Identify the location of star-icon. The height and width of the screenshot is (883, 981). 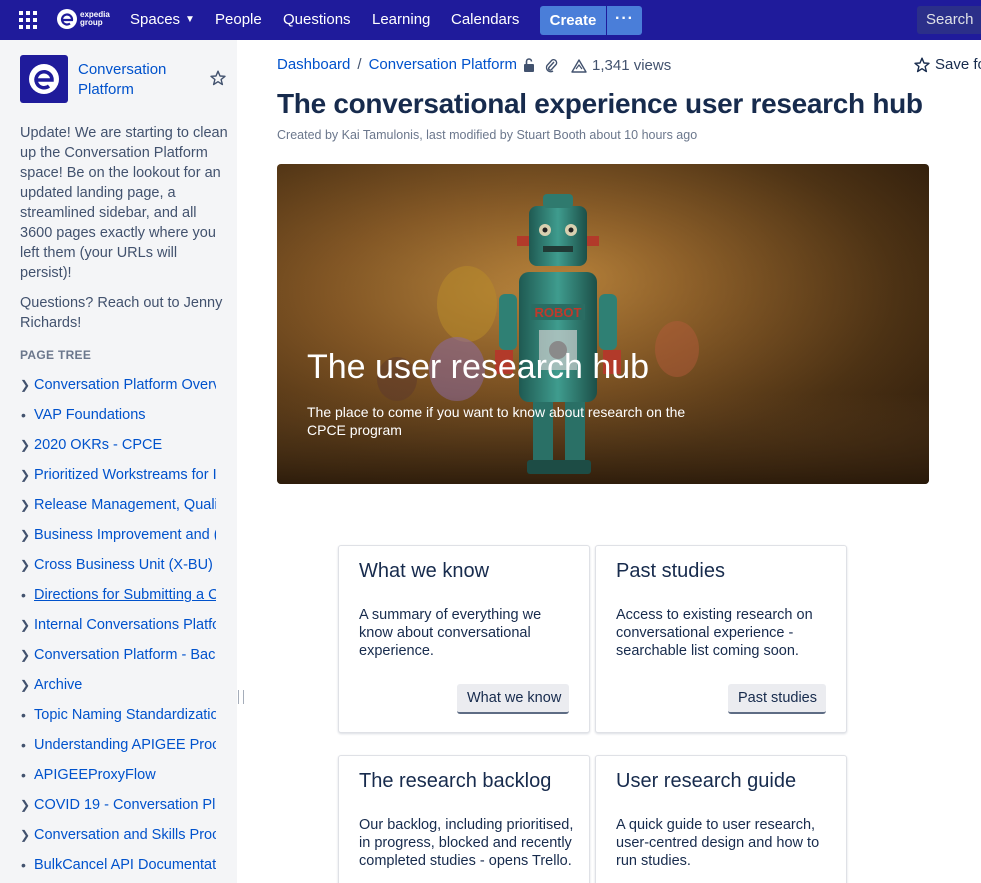
(218, 80).